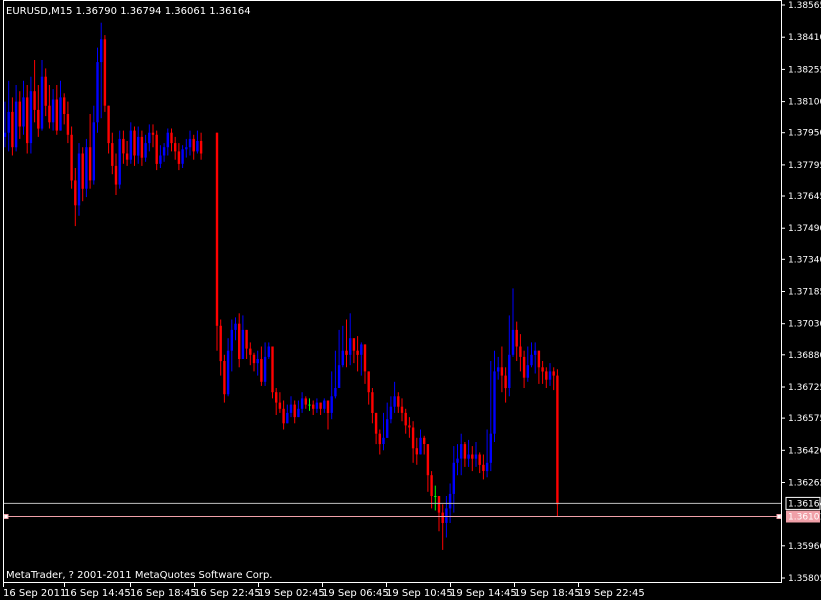 The image size is (821, 600). What do you see at coordinates (804, 293) in the screenshot?
I see `y-tick-label: 1.37185` at bounding box center [804, 293].